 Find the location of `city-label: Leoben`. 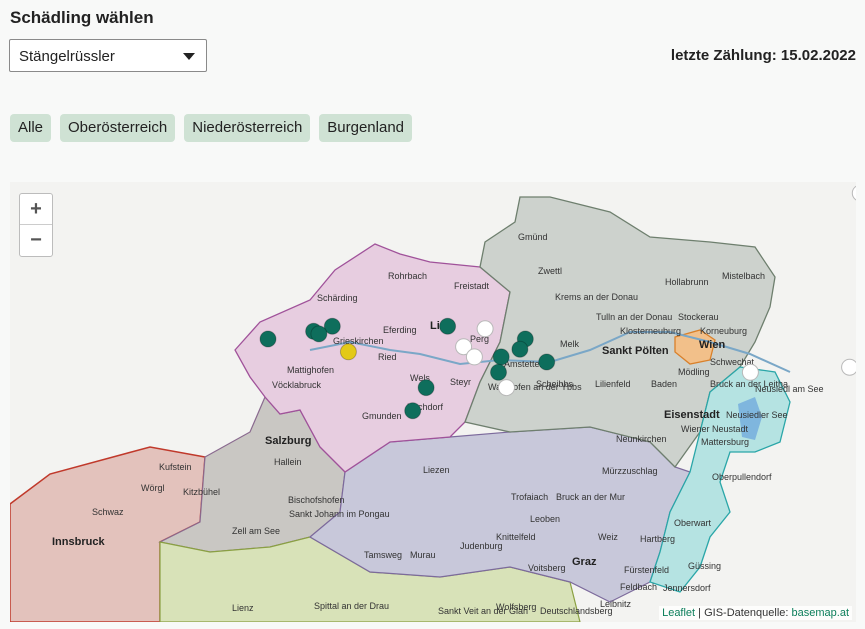

city-label: Leoben is located at coordinates (545, 519).